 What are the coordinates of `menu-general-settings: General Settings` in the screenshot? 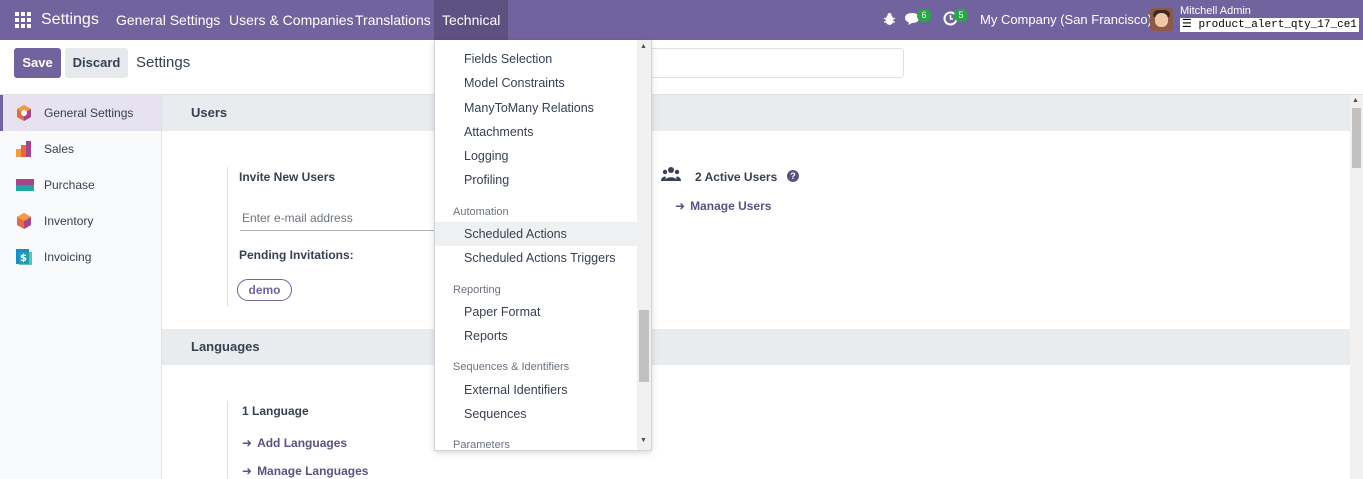 It's located at (168, 20).